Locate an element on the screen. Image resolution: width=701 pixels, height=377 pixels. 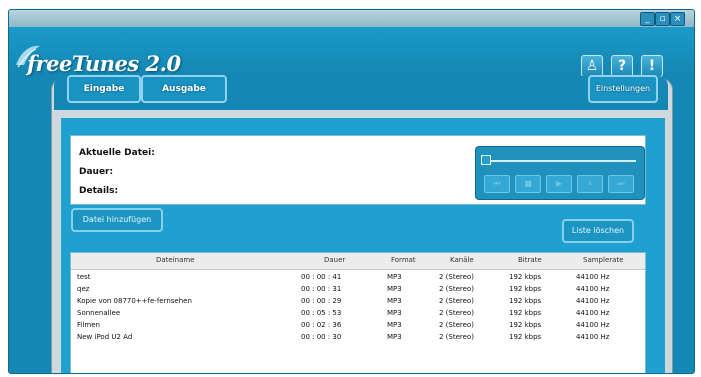
info-icon: ! is located at coordinates (652, 66).